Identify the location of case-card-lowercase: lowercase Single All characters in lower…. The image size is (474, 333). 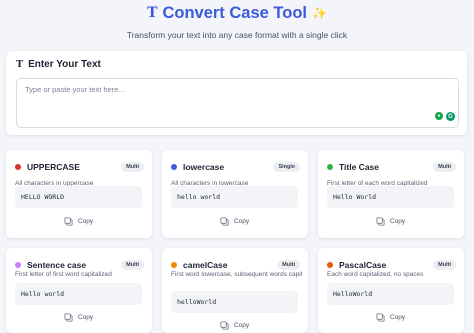
(235, 194).